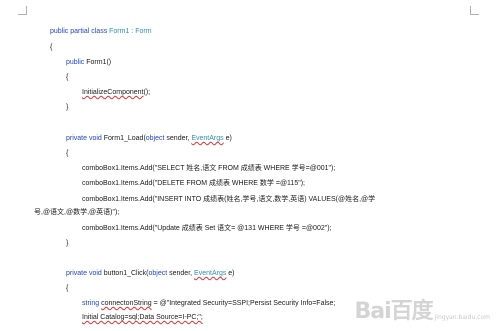 This screenshot has width=500, height=331. I want to click on watermark-logo: Bai百度, so click(393, 311).